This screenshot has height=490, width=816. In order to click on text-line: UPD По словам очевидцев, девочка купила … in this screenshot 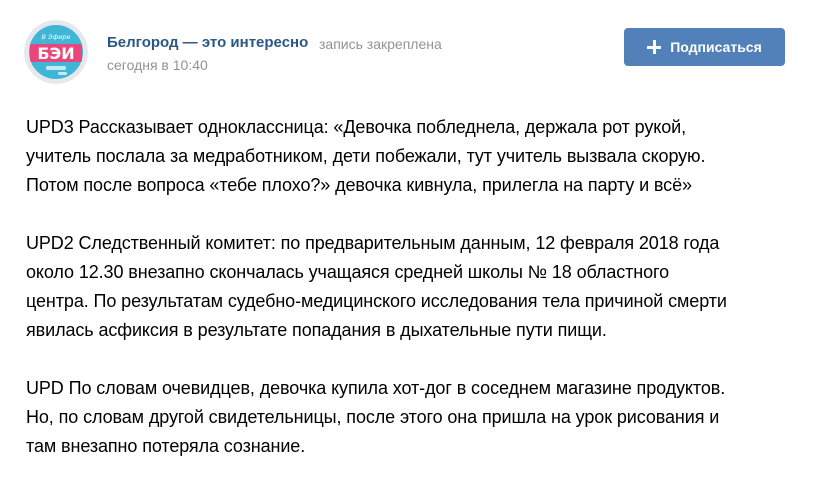, I will do `click(376, 388)`.